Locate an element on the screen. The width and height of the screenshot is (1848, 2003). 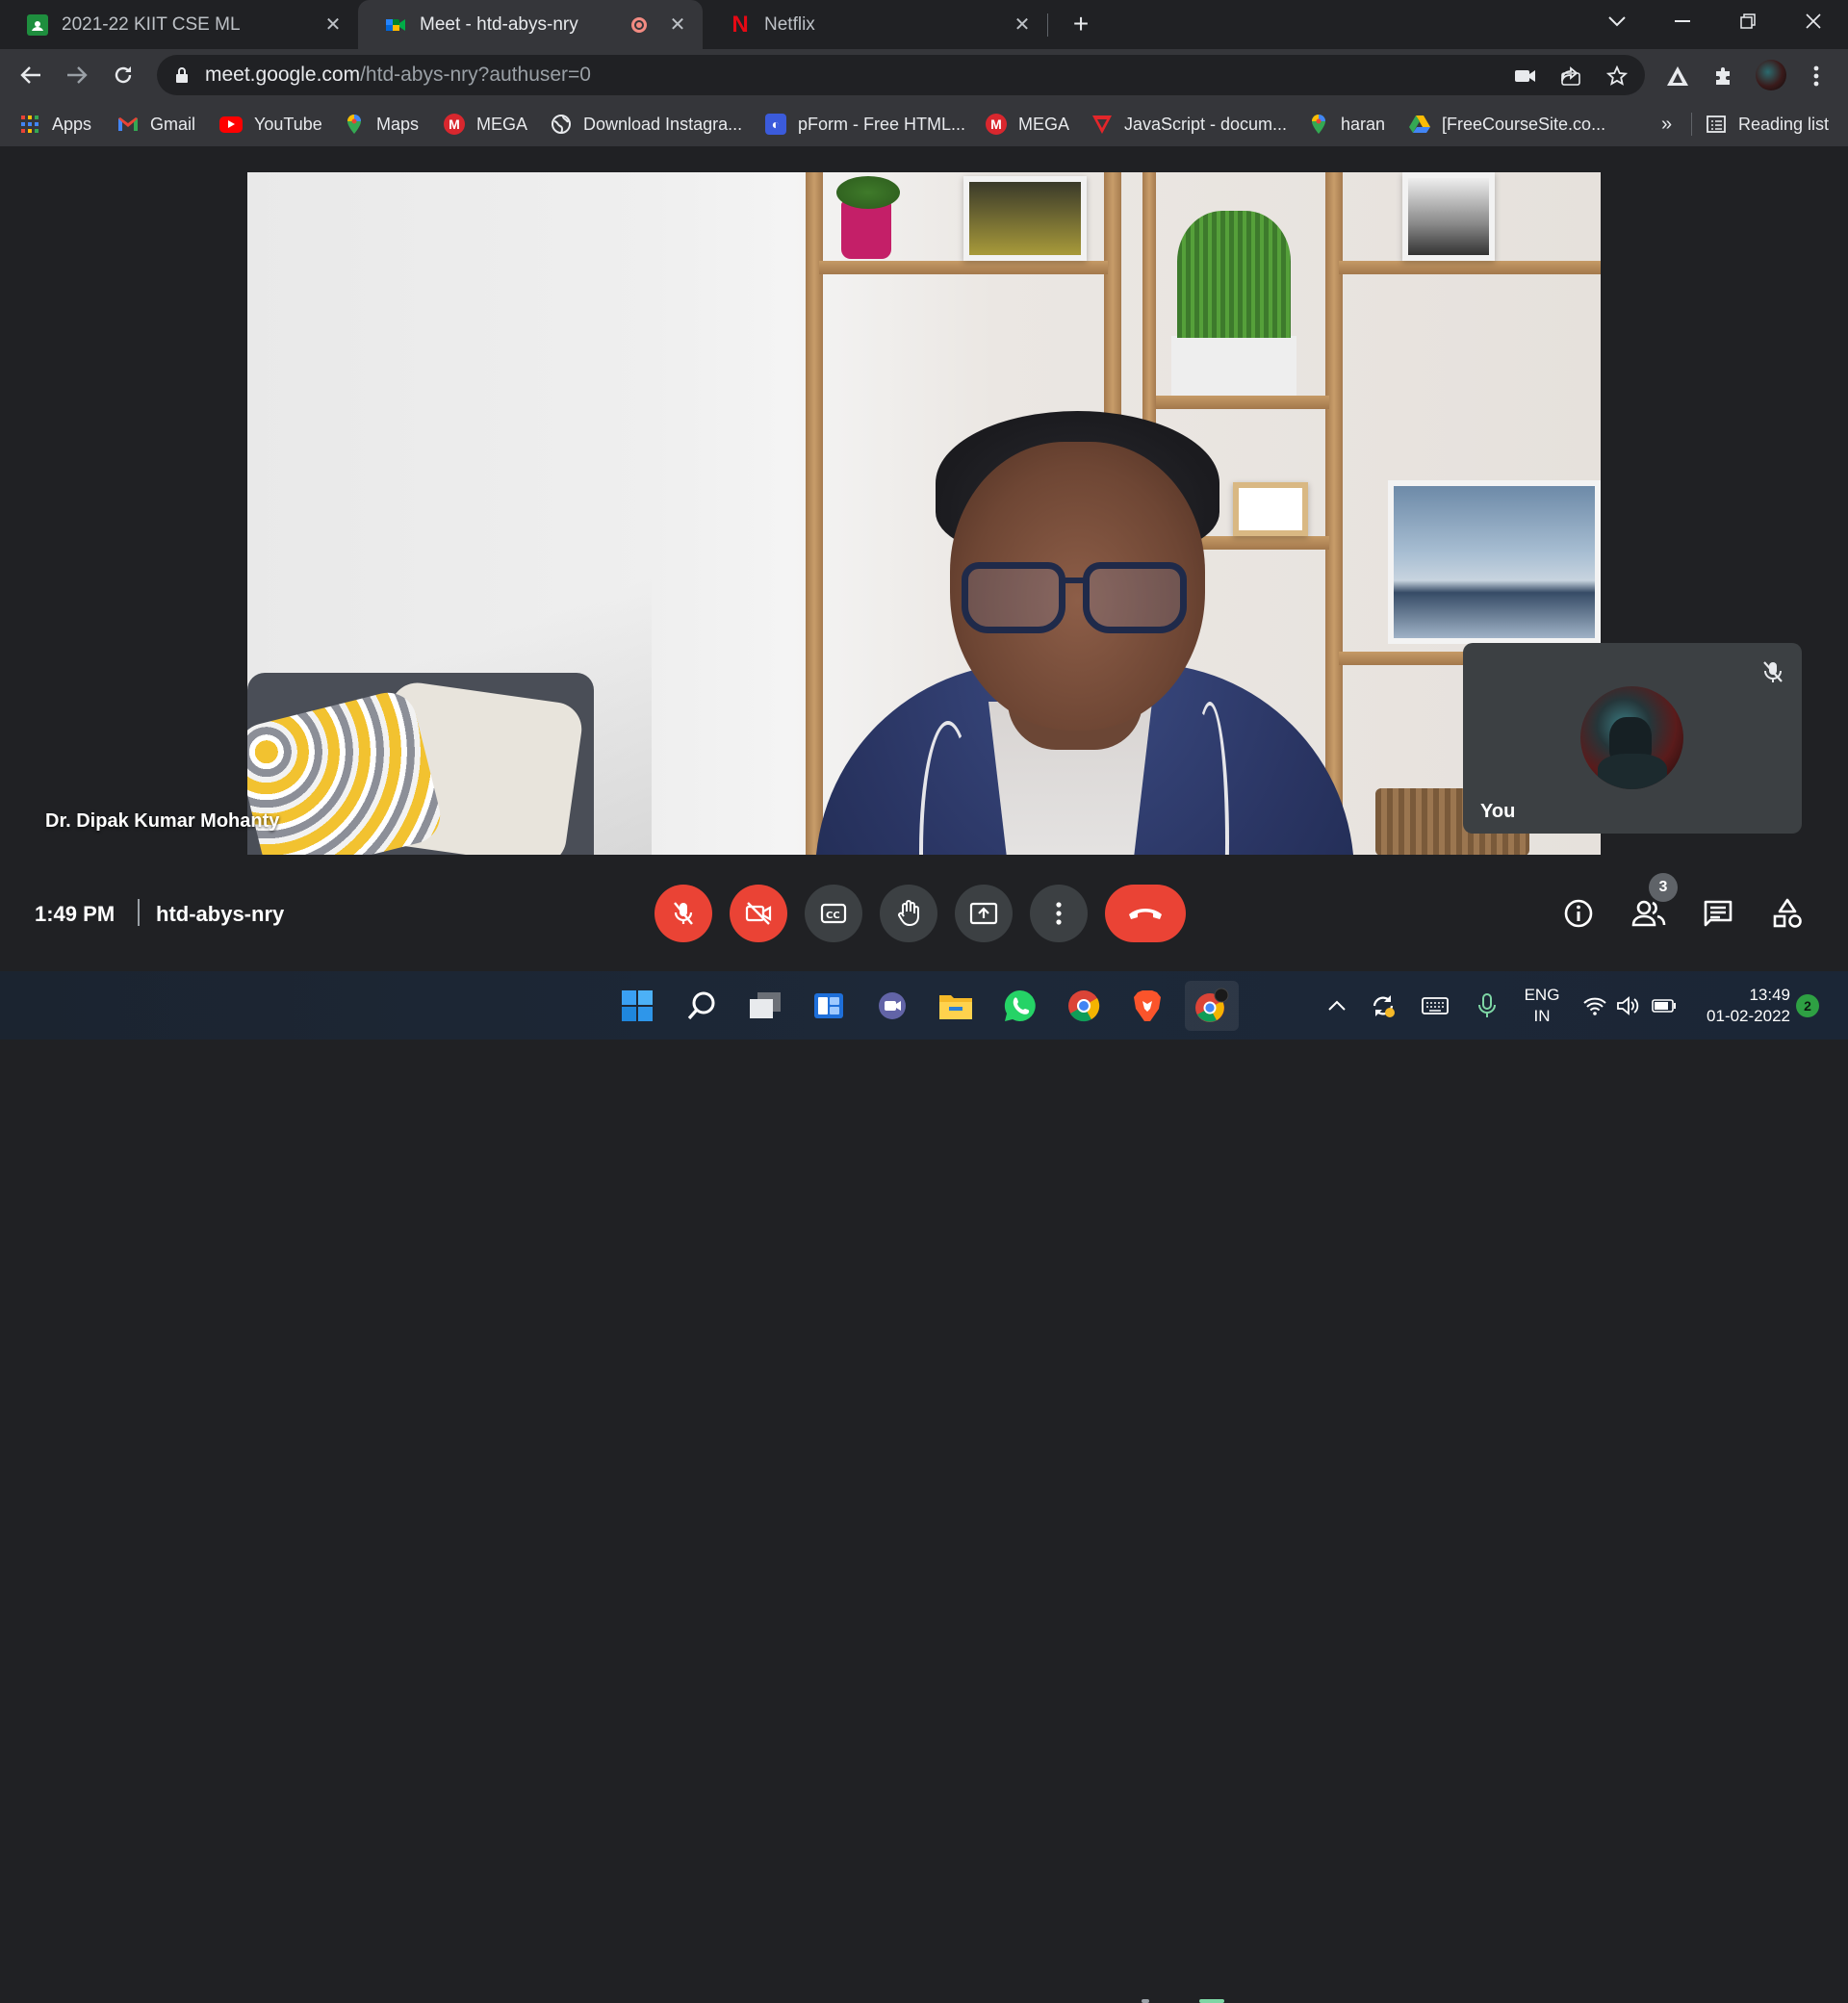
profile-avatar is located at coordinates (1771, 75).